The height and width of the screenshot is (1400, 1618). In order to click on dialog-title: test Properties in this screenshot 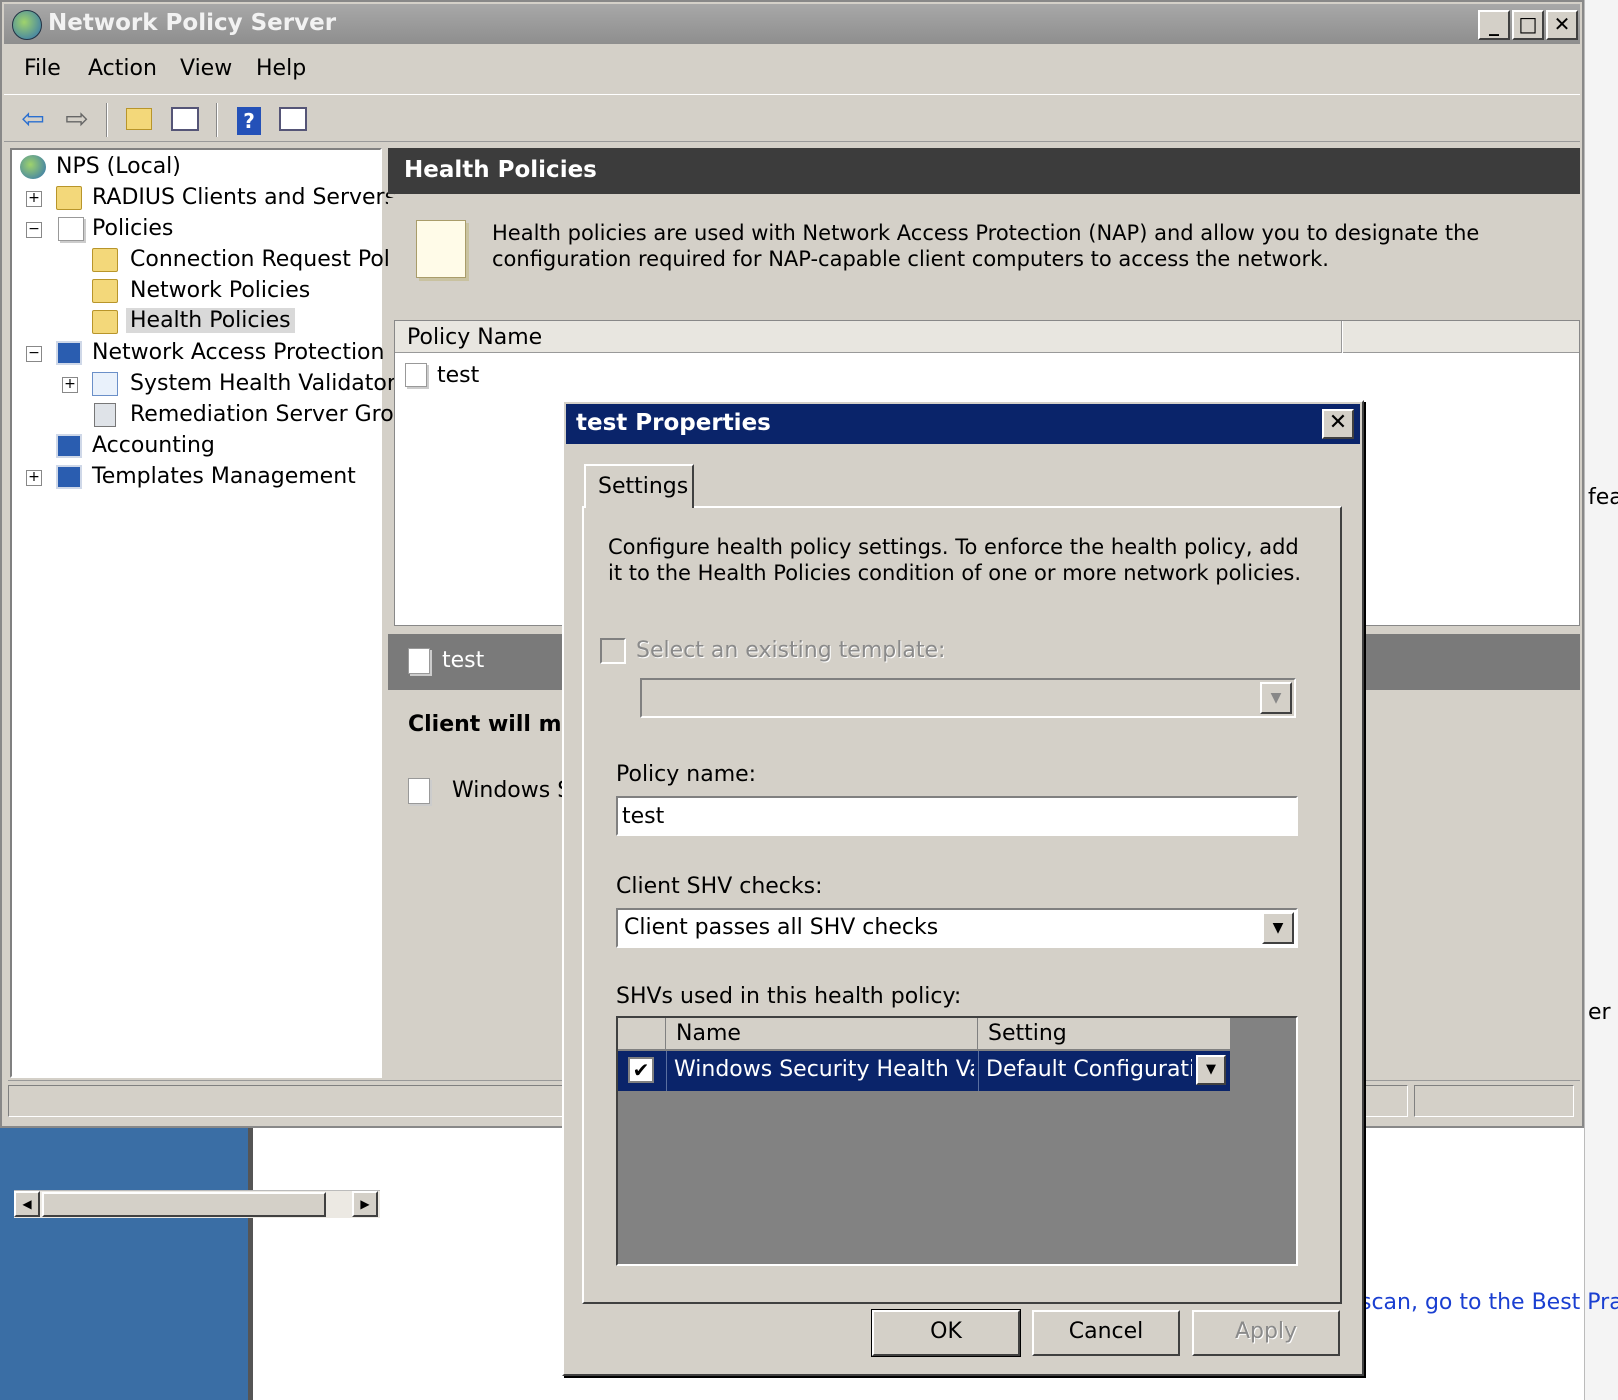, I will do `click(673, 423)`.